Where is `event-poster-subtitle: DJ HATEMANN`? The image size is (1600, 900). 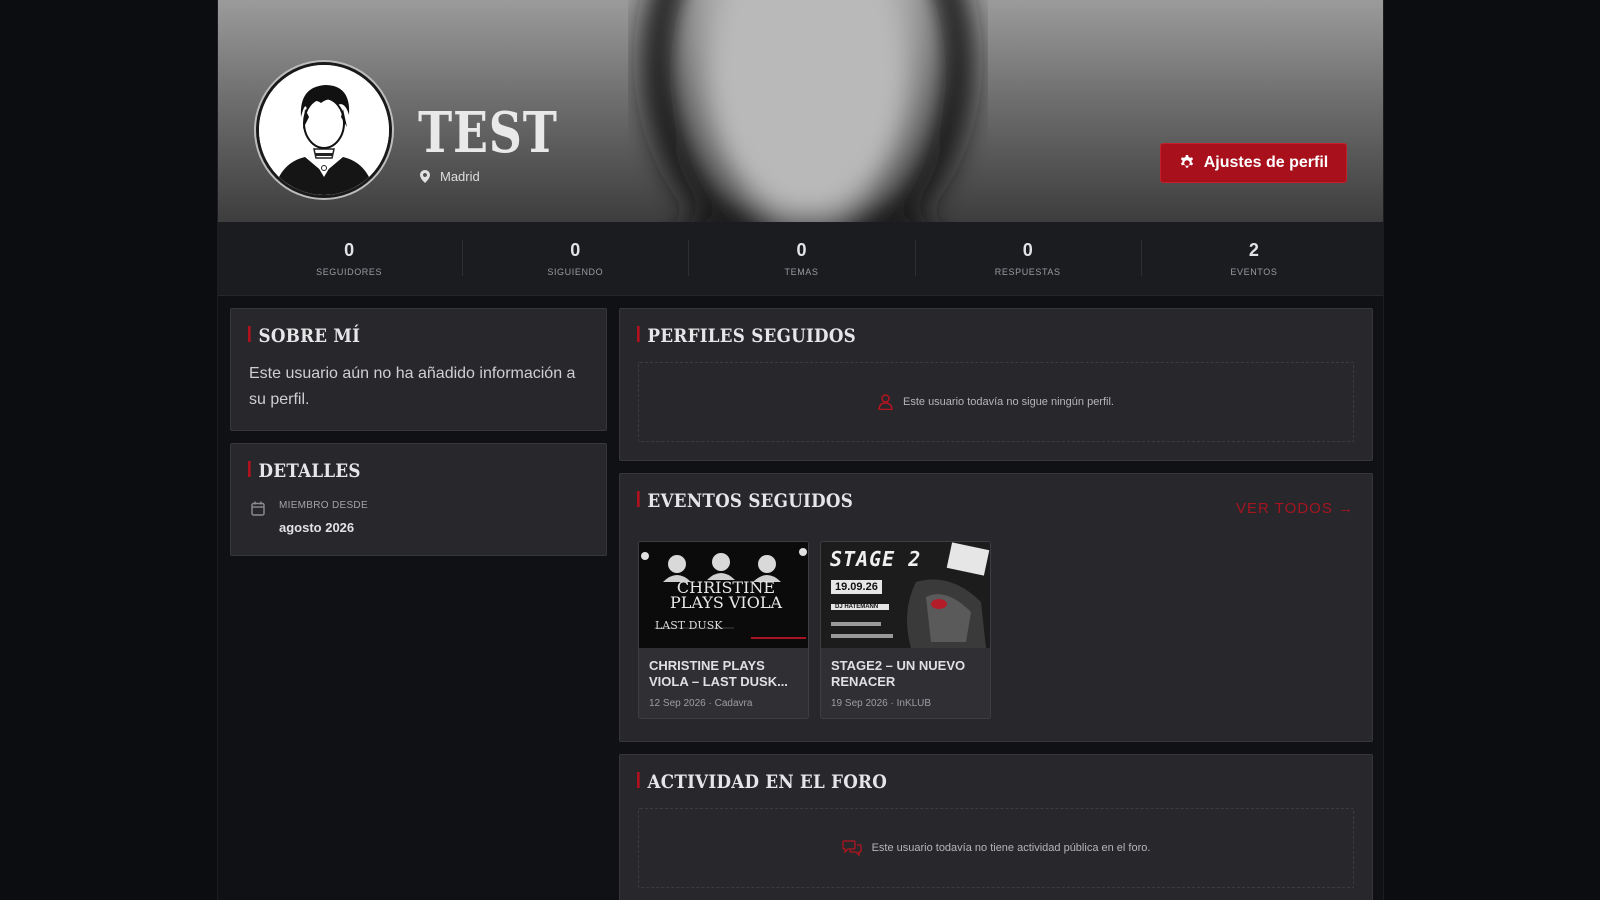
event-poster-subtitle: DJ HATEMANN is located at coordinates (857, 607).